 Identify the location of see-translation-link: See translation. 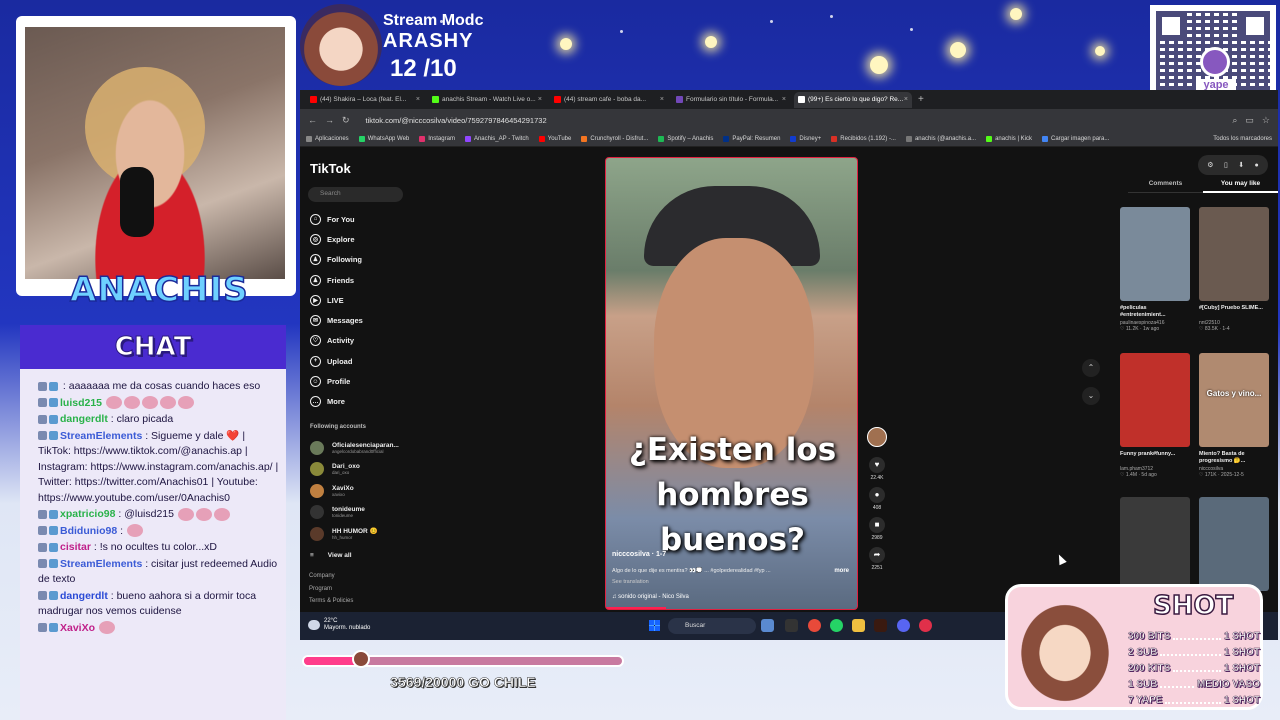
(630, 582).